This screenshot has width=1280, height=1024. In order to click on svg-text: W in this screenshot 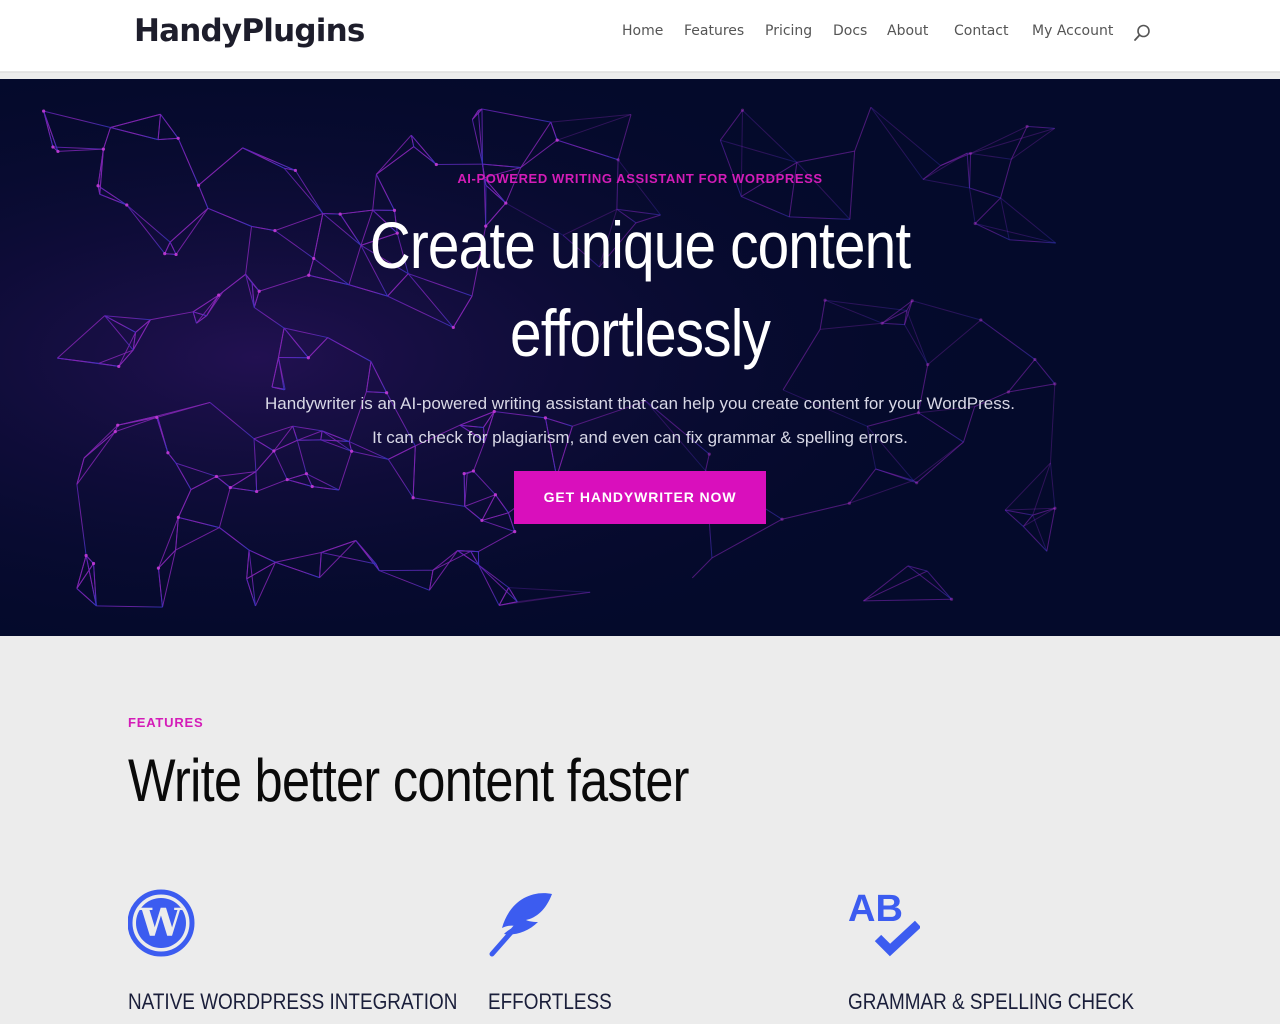, I will do `click(161, 922)`.